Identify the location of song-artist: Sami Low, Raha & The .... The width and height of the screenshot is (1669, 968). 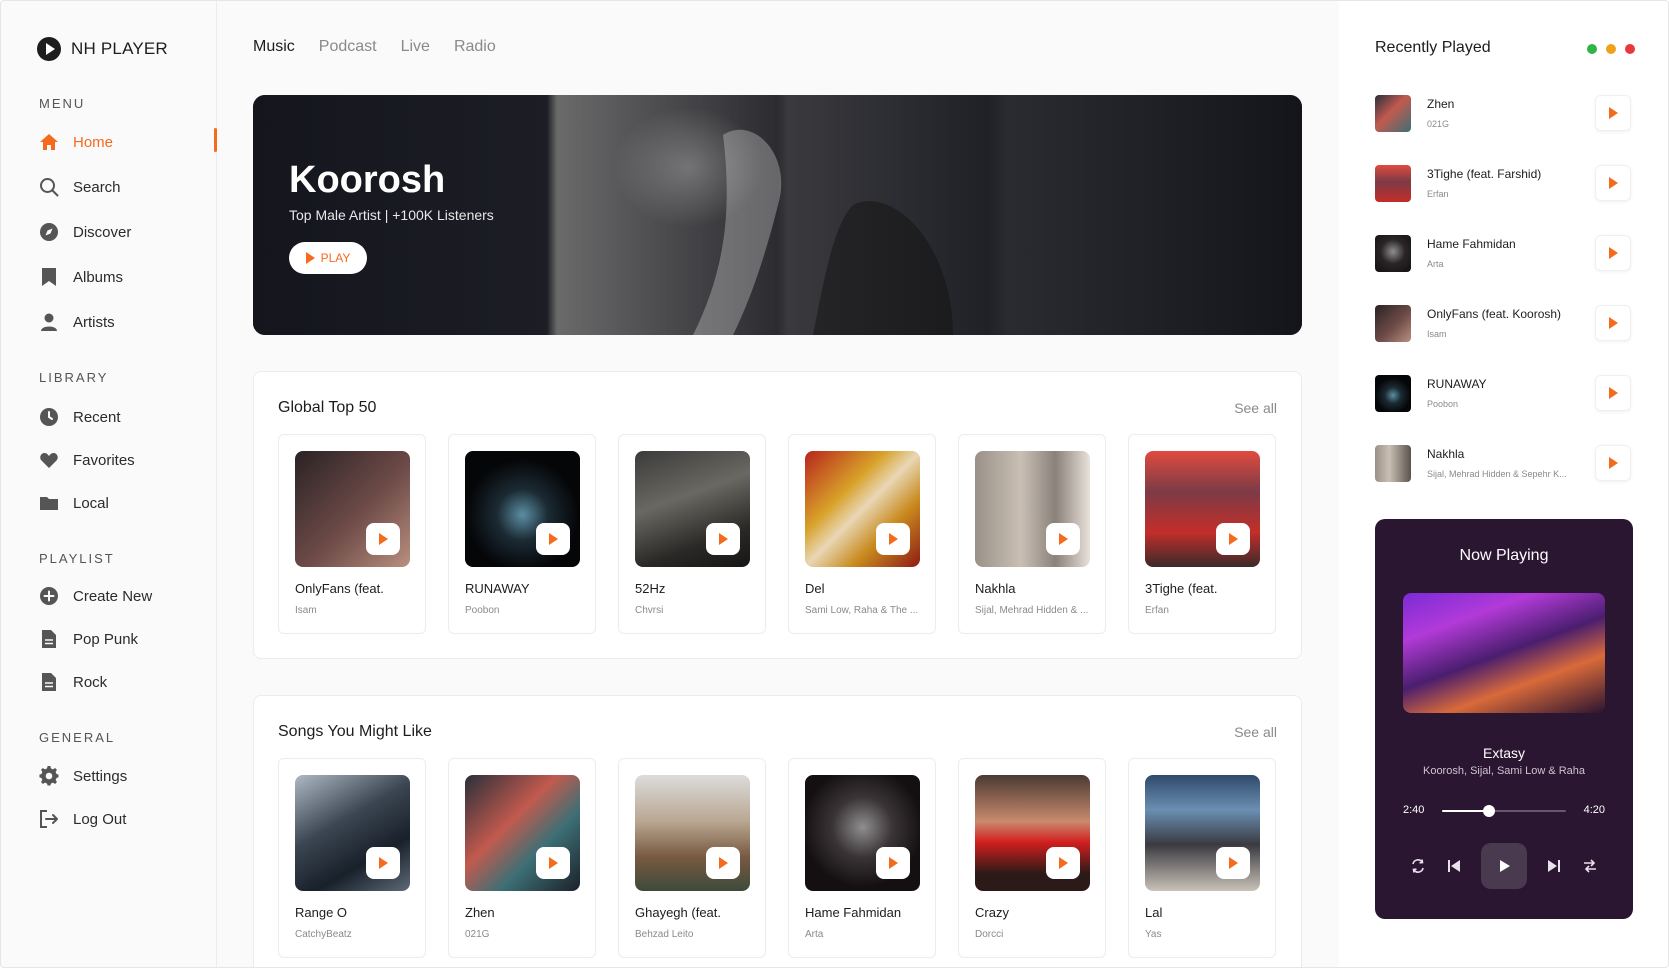
(862, 610).